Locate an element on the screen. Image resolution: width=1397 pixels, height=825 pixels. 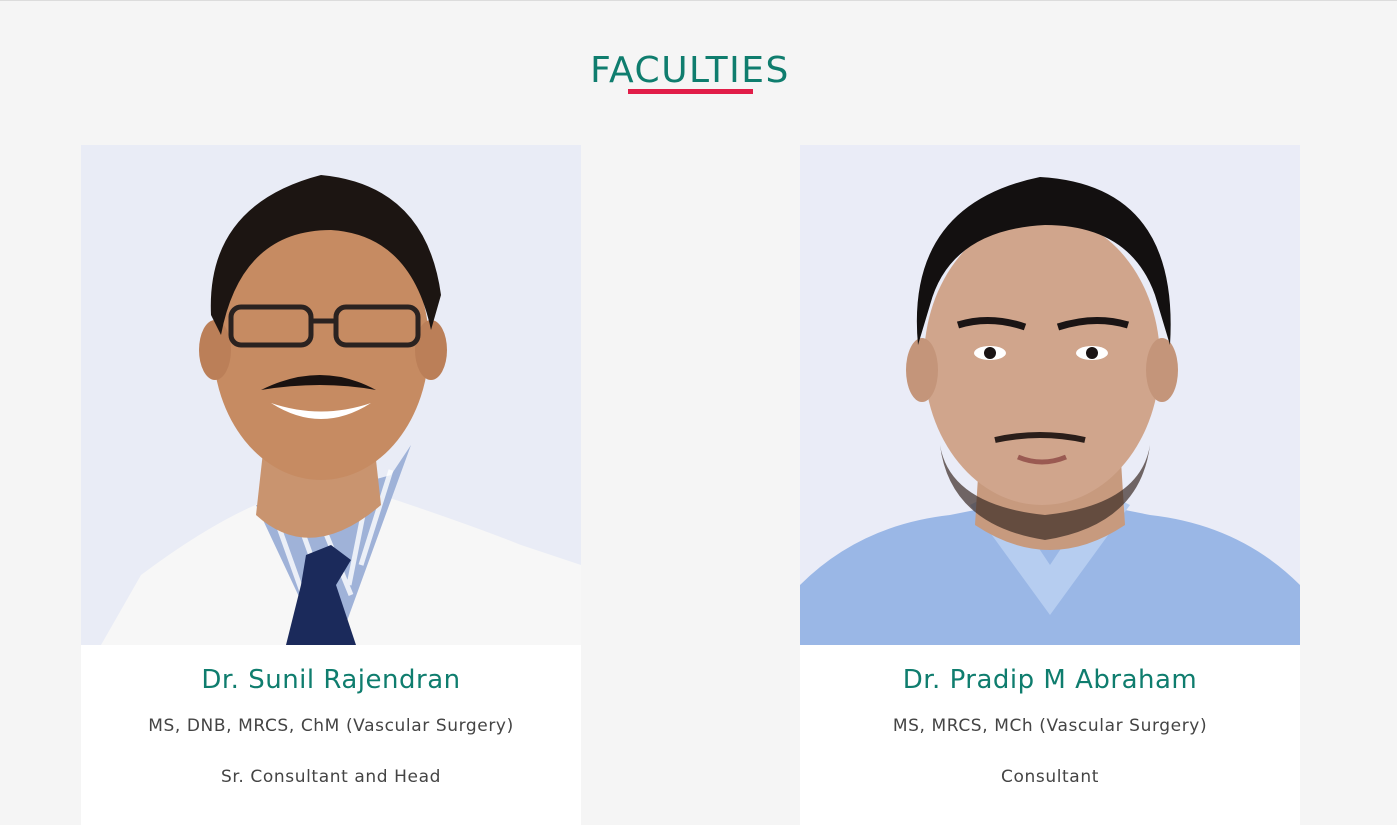
faculty-qualifications: MS, MRCS, MCh (Vascular Surgery) is located at coordinates (1050, 726).